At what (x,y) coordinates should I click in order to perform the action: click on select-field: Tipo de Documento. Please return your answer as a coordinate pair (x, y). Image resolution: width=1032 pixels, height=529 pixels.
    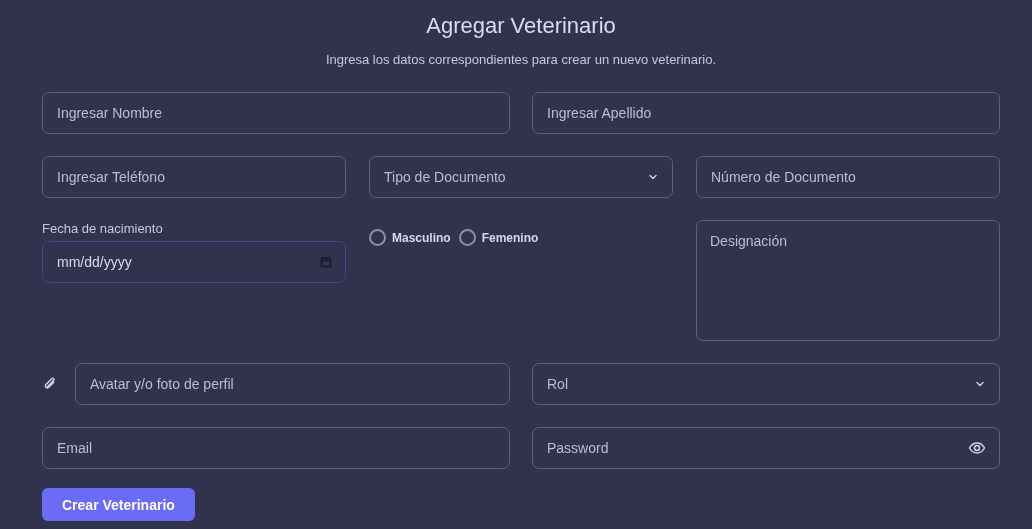
    Looking at the image, I should click on (521, 177).